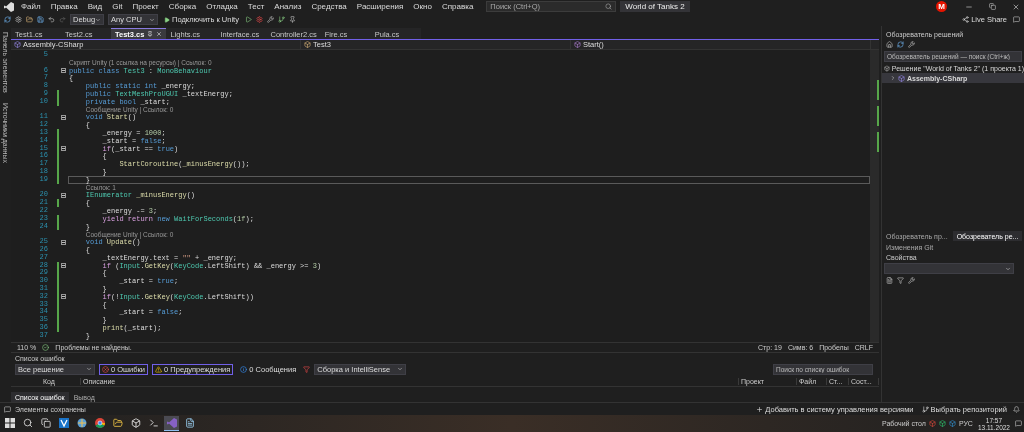  I want to click on share-icon, so click(966, 19).